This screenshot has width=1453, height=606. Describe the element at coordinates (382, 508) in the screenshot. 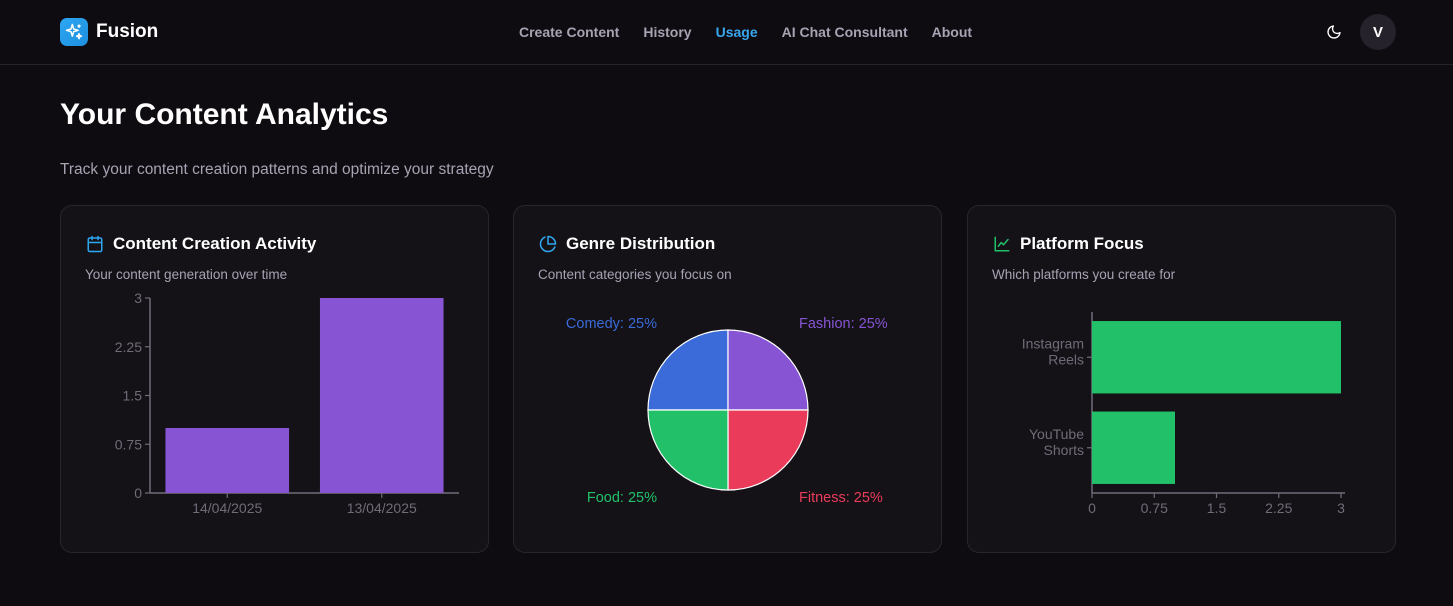

I see `x-tick-label: 13/04/2025` at that location.